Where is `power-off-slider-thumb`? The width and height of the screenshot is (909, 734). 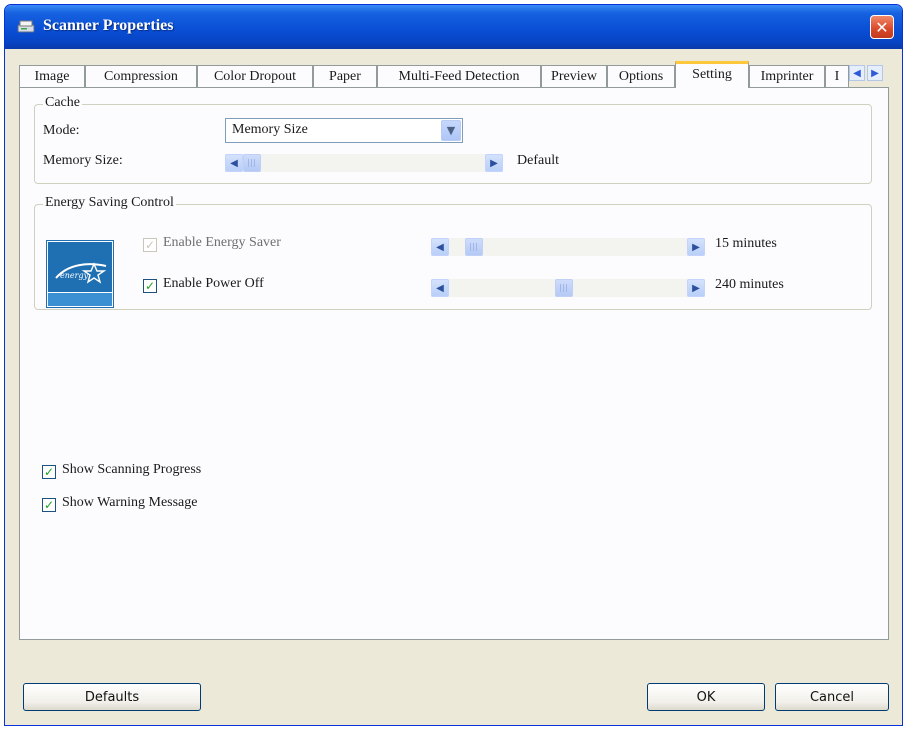
power-off-slider-thumb is located at coordinates (564, 288).